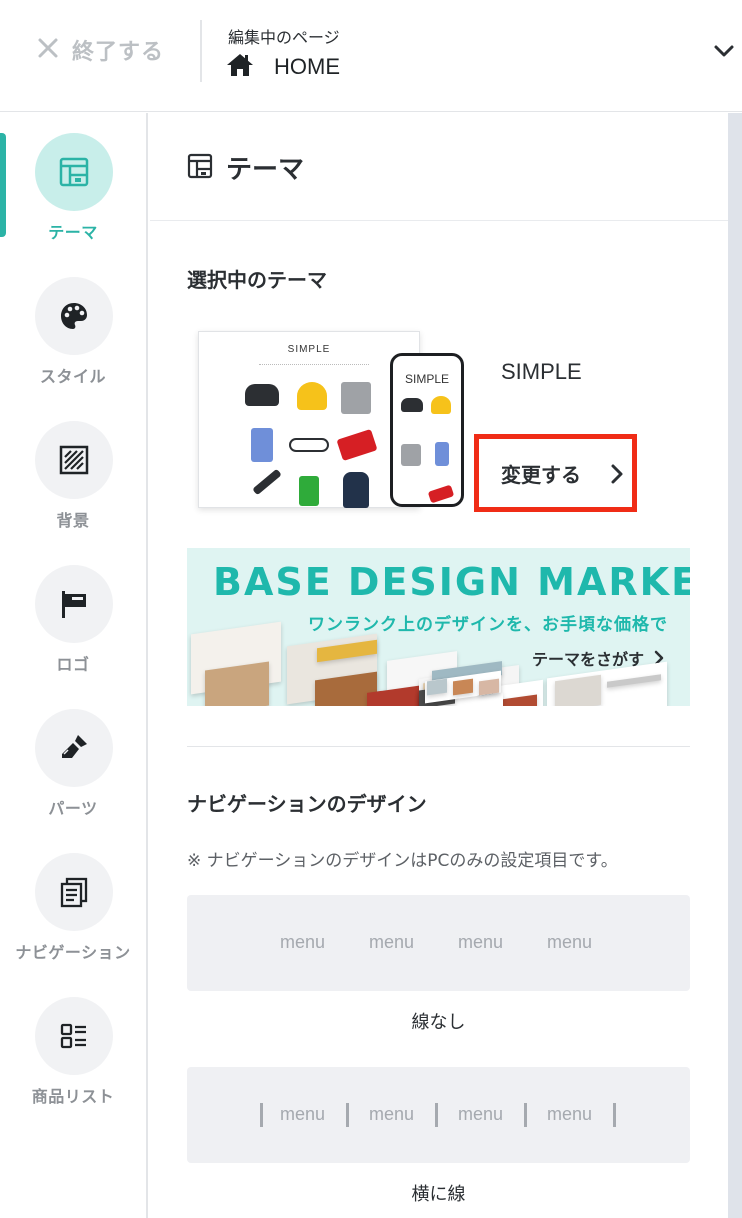  Describe the element at coordinates (617, 474) in the screenshot. I see `chevron-right-icon` at that location.